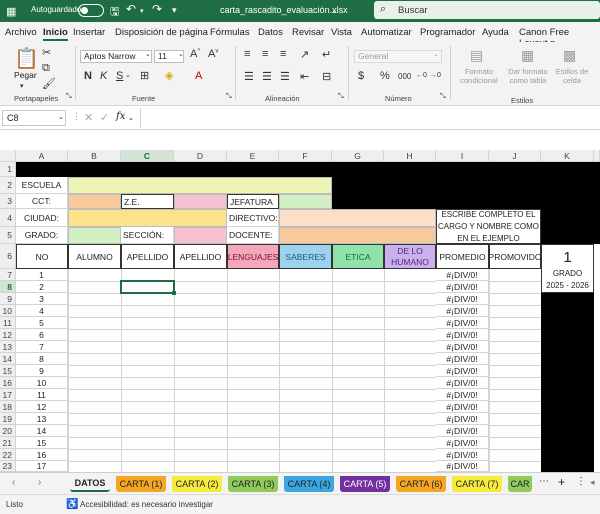  What do you see at coordinates (569, 55) in the screenshot?
I see `cell-styles-icon: ▩` at bounding box center [569, 55].